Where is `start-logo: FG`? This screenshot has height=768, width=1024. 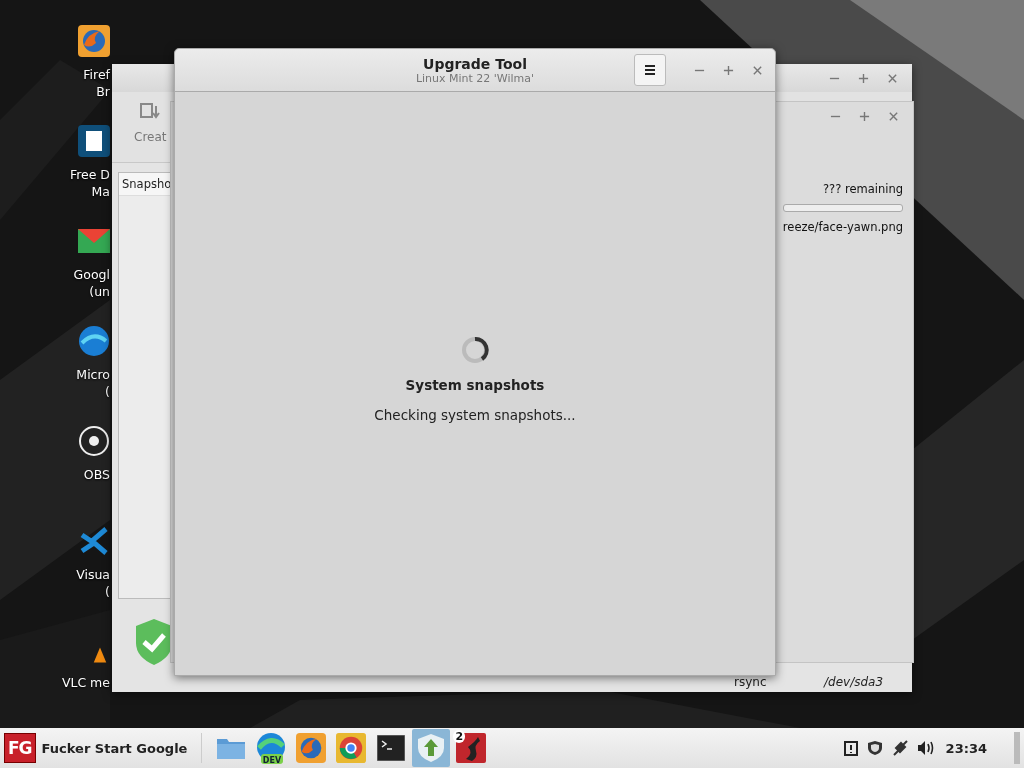
start-logo: FG is located at coordinates (20, 748).